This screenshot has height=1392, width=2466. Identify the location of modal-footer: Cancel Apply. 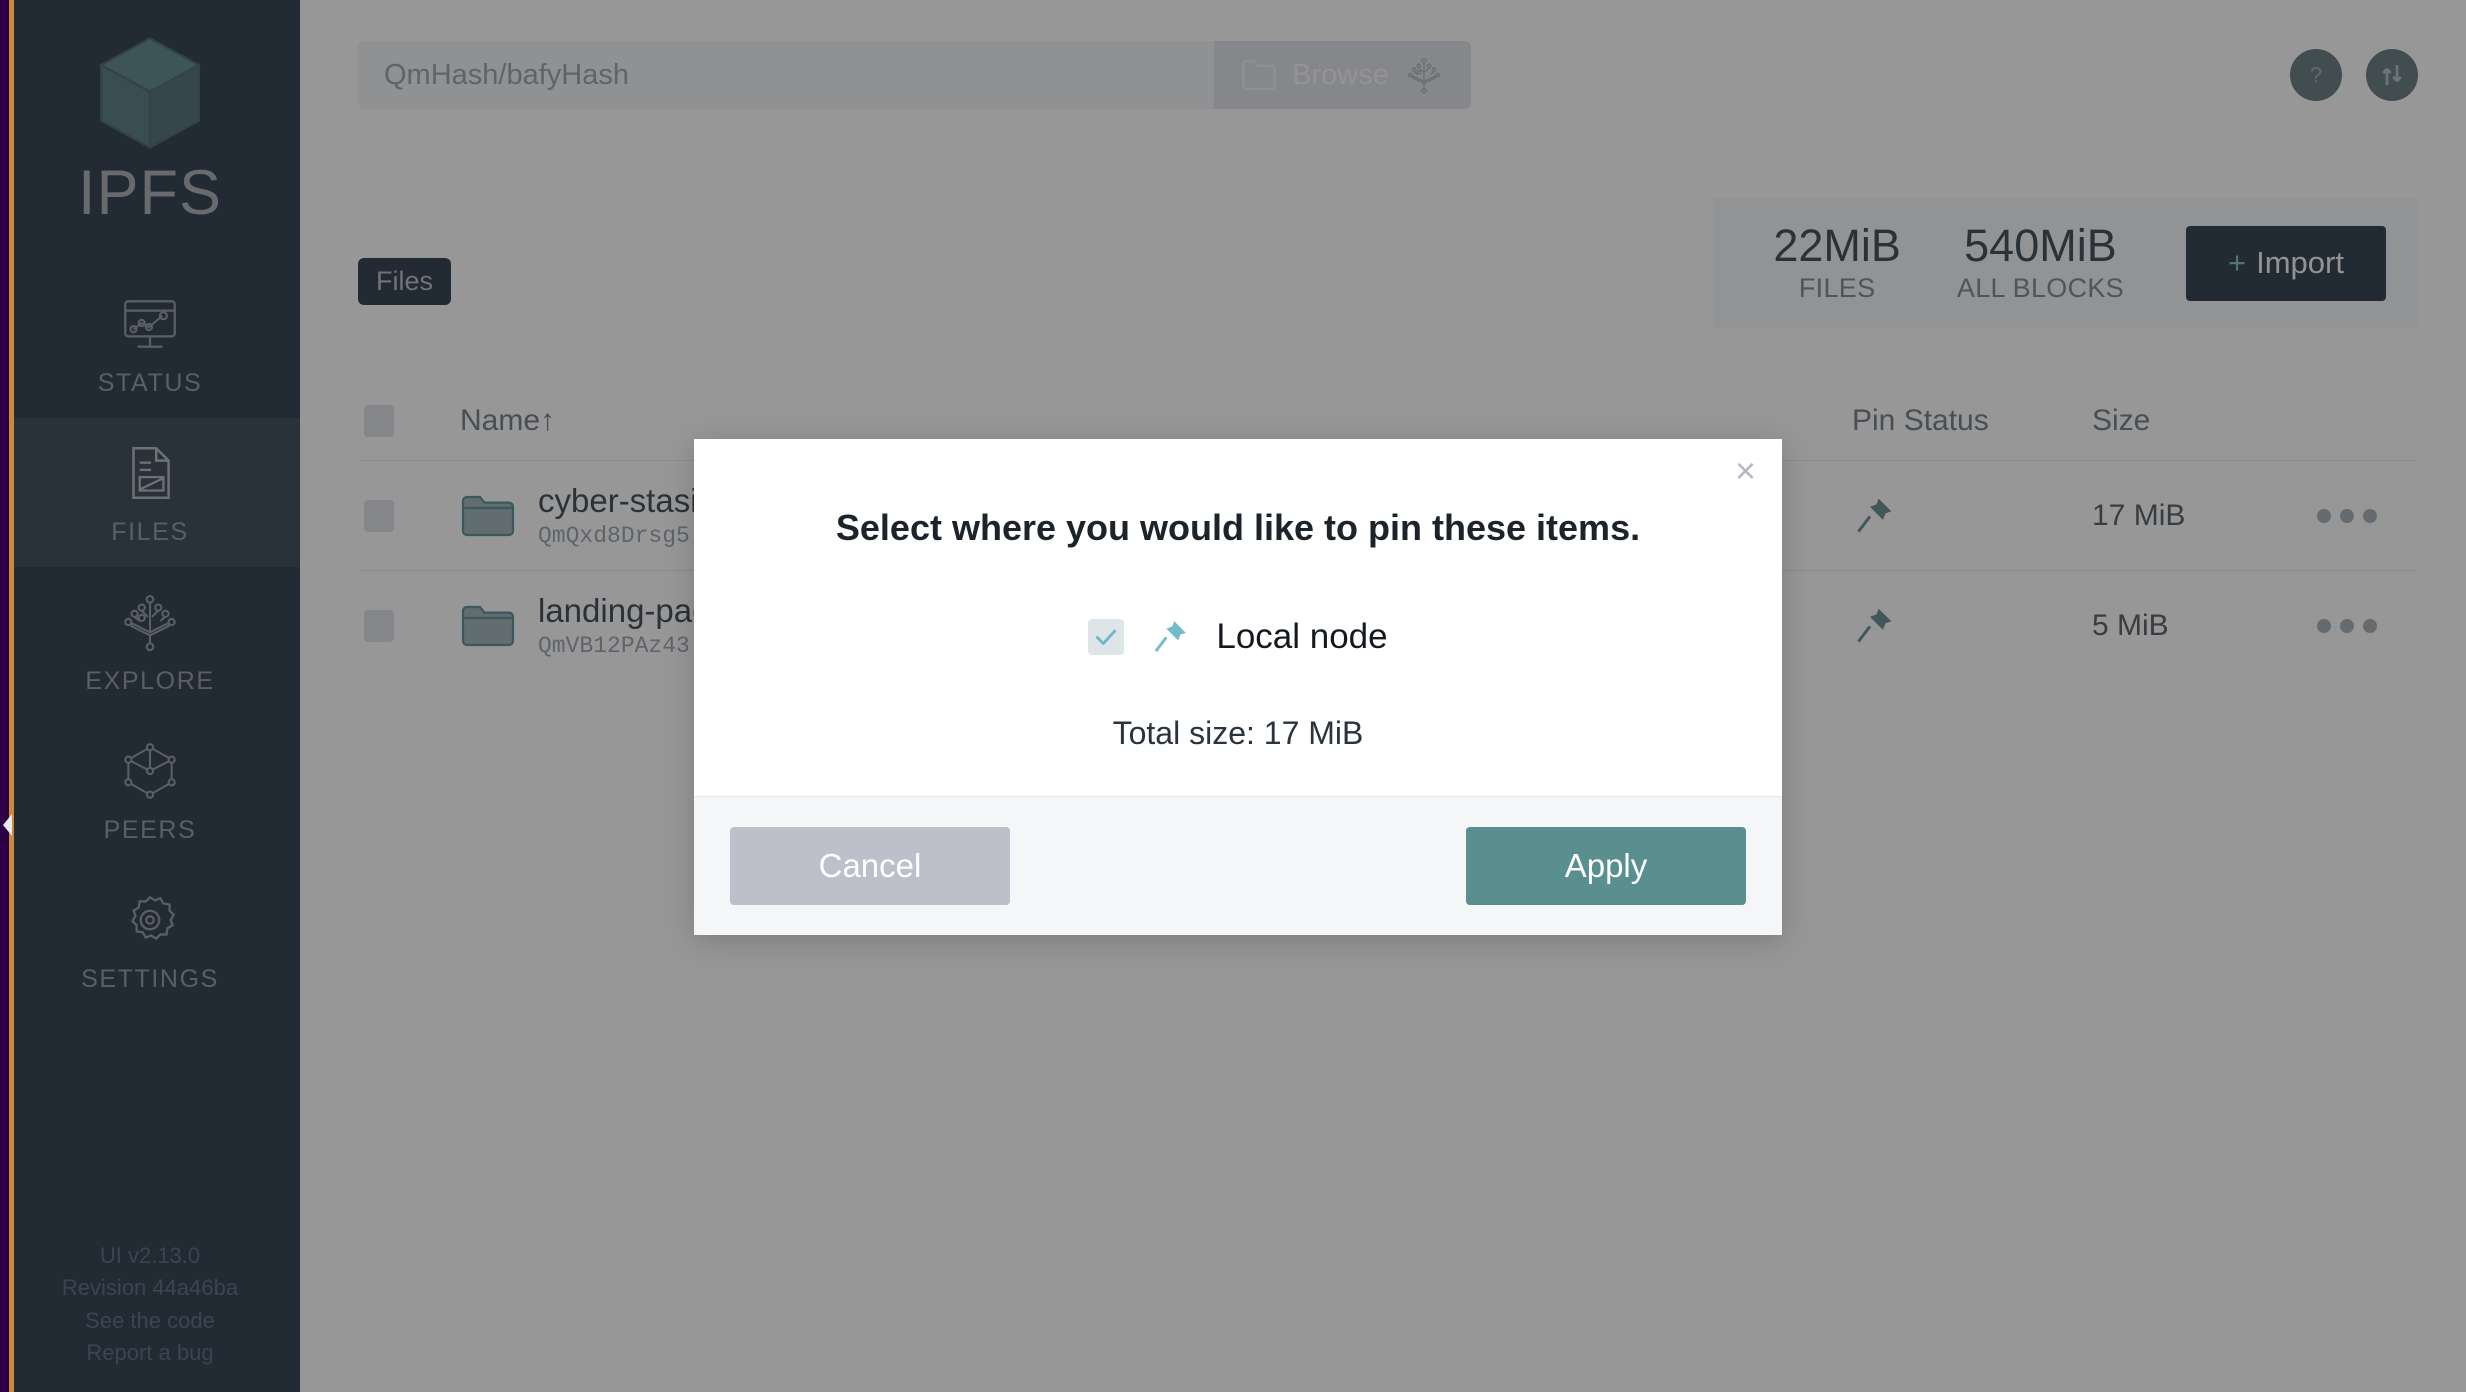
(1238, 865).